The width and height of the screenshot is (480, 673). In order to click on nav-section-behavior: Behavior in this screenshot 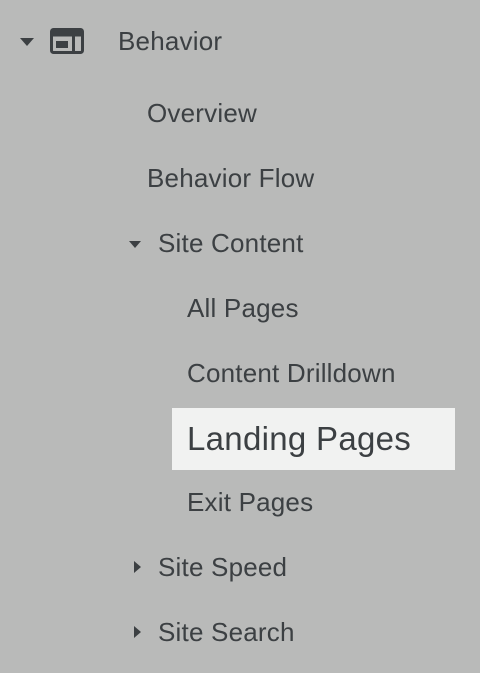, I will do `click(121, 41)`.